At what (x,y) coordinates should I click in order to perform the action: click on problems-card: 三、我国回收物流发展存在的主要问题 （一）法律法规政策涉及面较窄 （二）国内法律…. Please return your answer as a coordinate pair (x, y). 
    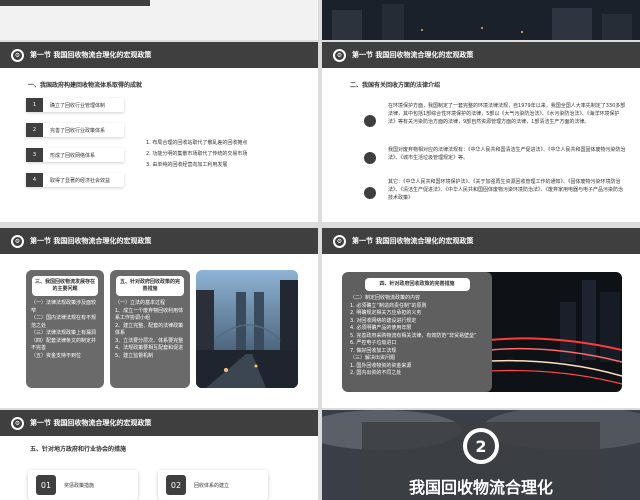
    Looking at the image, I should click on (65, 329).